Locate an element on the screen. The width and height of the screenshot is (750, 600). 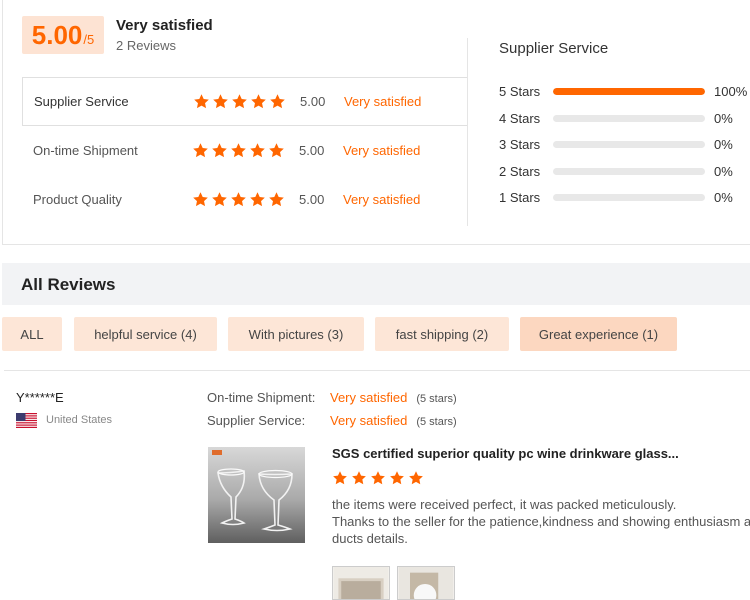
metric-row-supplier-service: Supplier Service 5.00 Very satisfied is located at coordinates (245, 101).